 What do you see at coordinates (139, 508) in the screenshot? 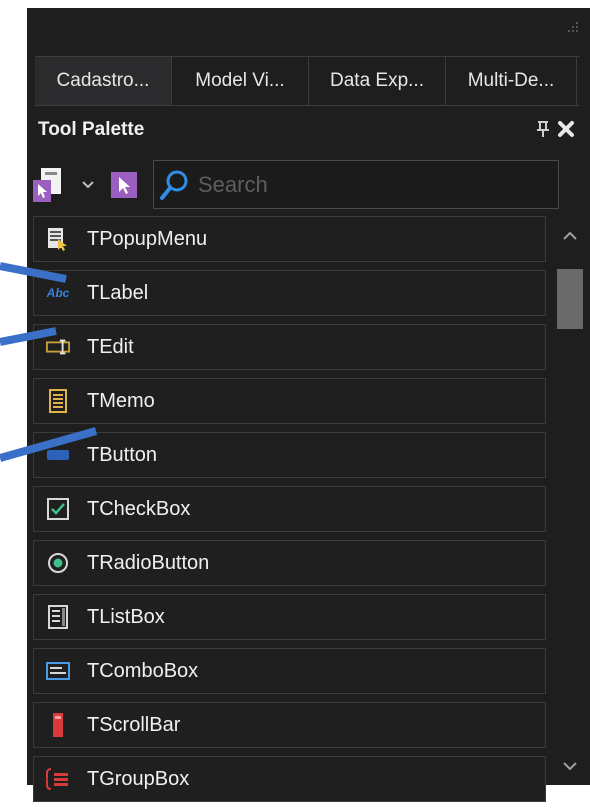
I see `item-label: TCheckBox` at bounding box center [139, 508].